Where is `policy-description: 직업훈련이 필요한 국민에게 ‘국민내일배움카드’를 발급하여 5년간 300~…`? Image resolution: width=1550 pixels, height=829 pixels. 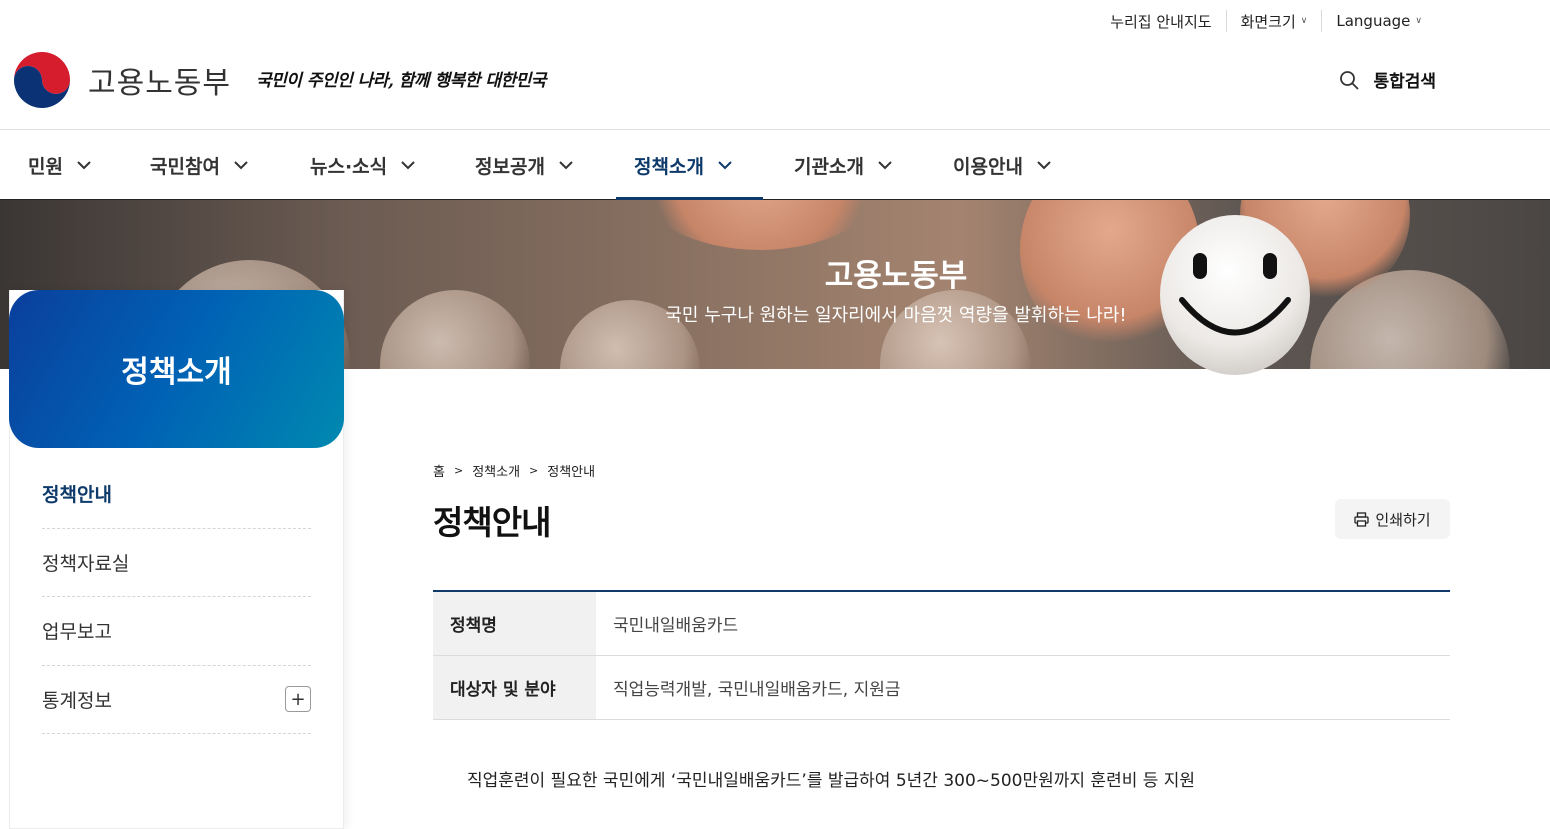
policy-description: 직업훈련이 필요한 국민에게 ‘국민내일배움카드’를 발급하여 5년간 300~… is located at coordinates (831, 781).